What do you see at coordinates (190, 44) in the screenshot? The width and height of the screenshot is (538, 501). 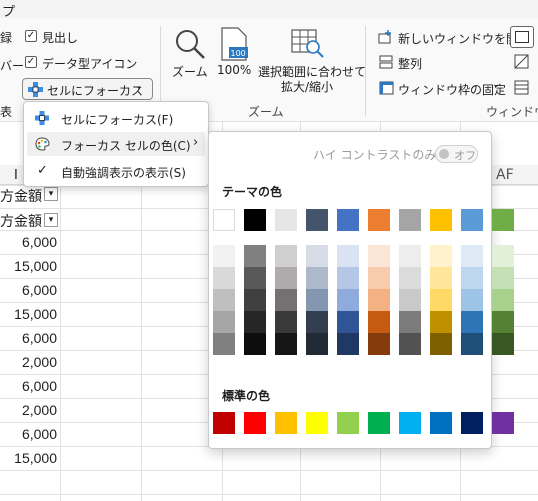 I see `magnifier-icon` at bounding box center [190, 44].